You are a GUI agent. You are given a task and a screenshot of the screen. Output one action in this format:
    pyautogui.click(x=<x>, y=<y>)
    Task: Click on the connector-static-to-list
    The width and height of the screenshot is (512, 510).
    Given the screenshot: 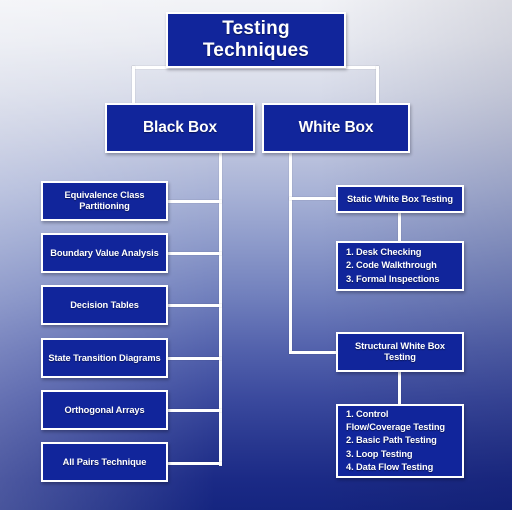 What is the action you would take?
    pyautogui.click(x=399, y=227)
    